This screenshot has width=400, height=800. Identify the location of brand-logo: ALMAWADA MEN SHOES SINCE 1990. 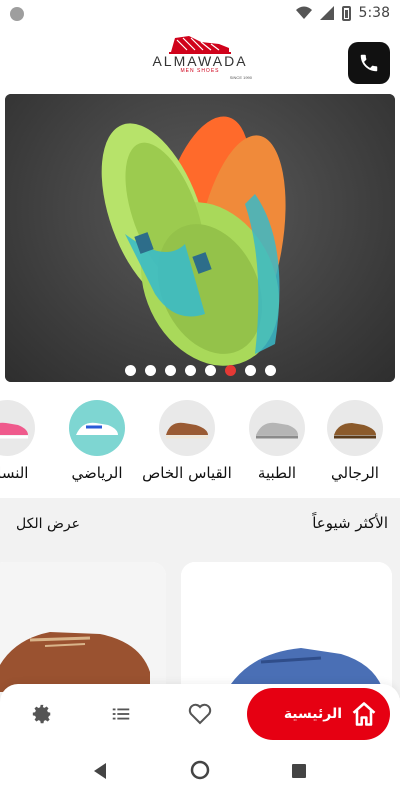
(200, 59).